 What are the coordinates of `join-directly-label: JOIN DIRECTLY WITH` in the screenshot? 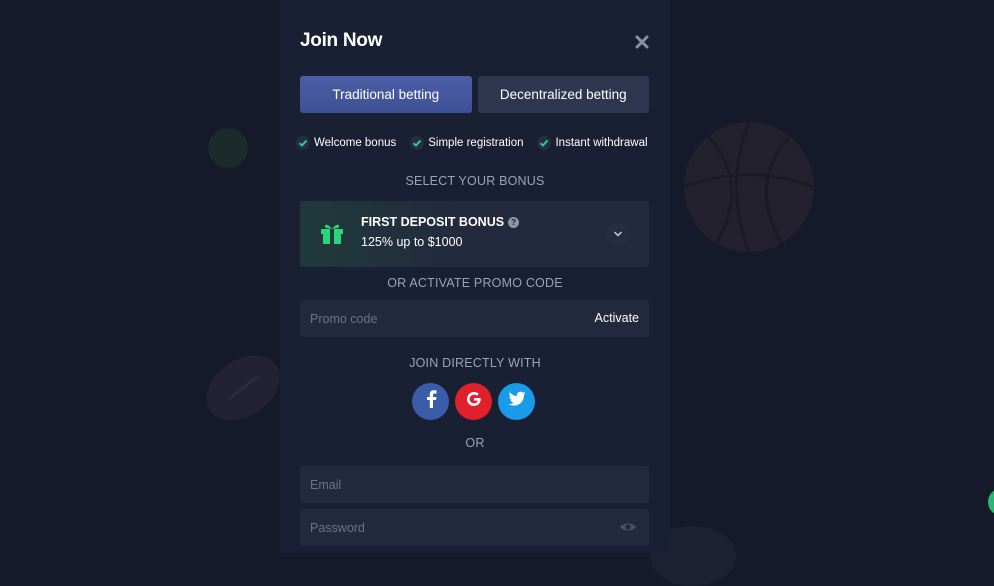 It's located at (475, 363).